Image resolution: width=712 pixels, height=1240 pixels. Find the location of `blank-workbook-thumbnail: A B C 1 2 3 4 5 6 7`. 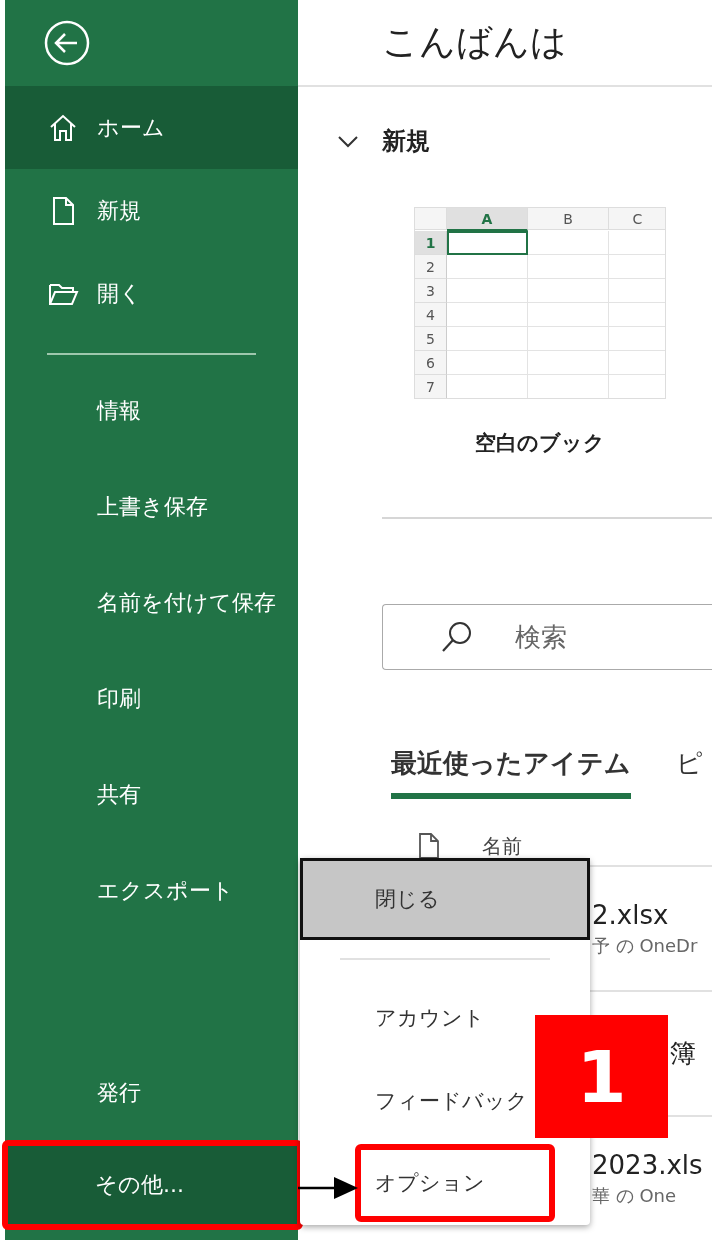

blank-workbook-thumbnail: A B C 1 2 3 4 5 6 7 is located at coordinates (540, 303).